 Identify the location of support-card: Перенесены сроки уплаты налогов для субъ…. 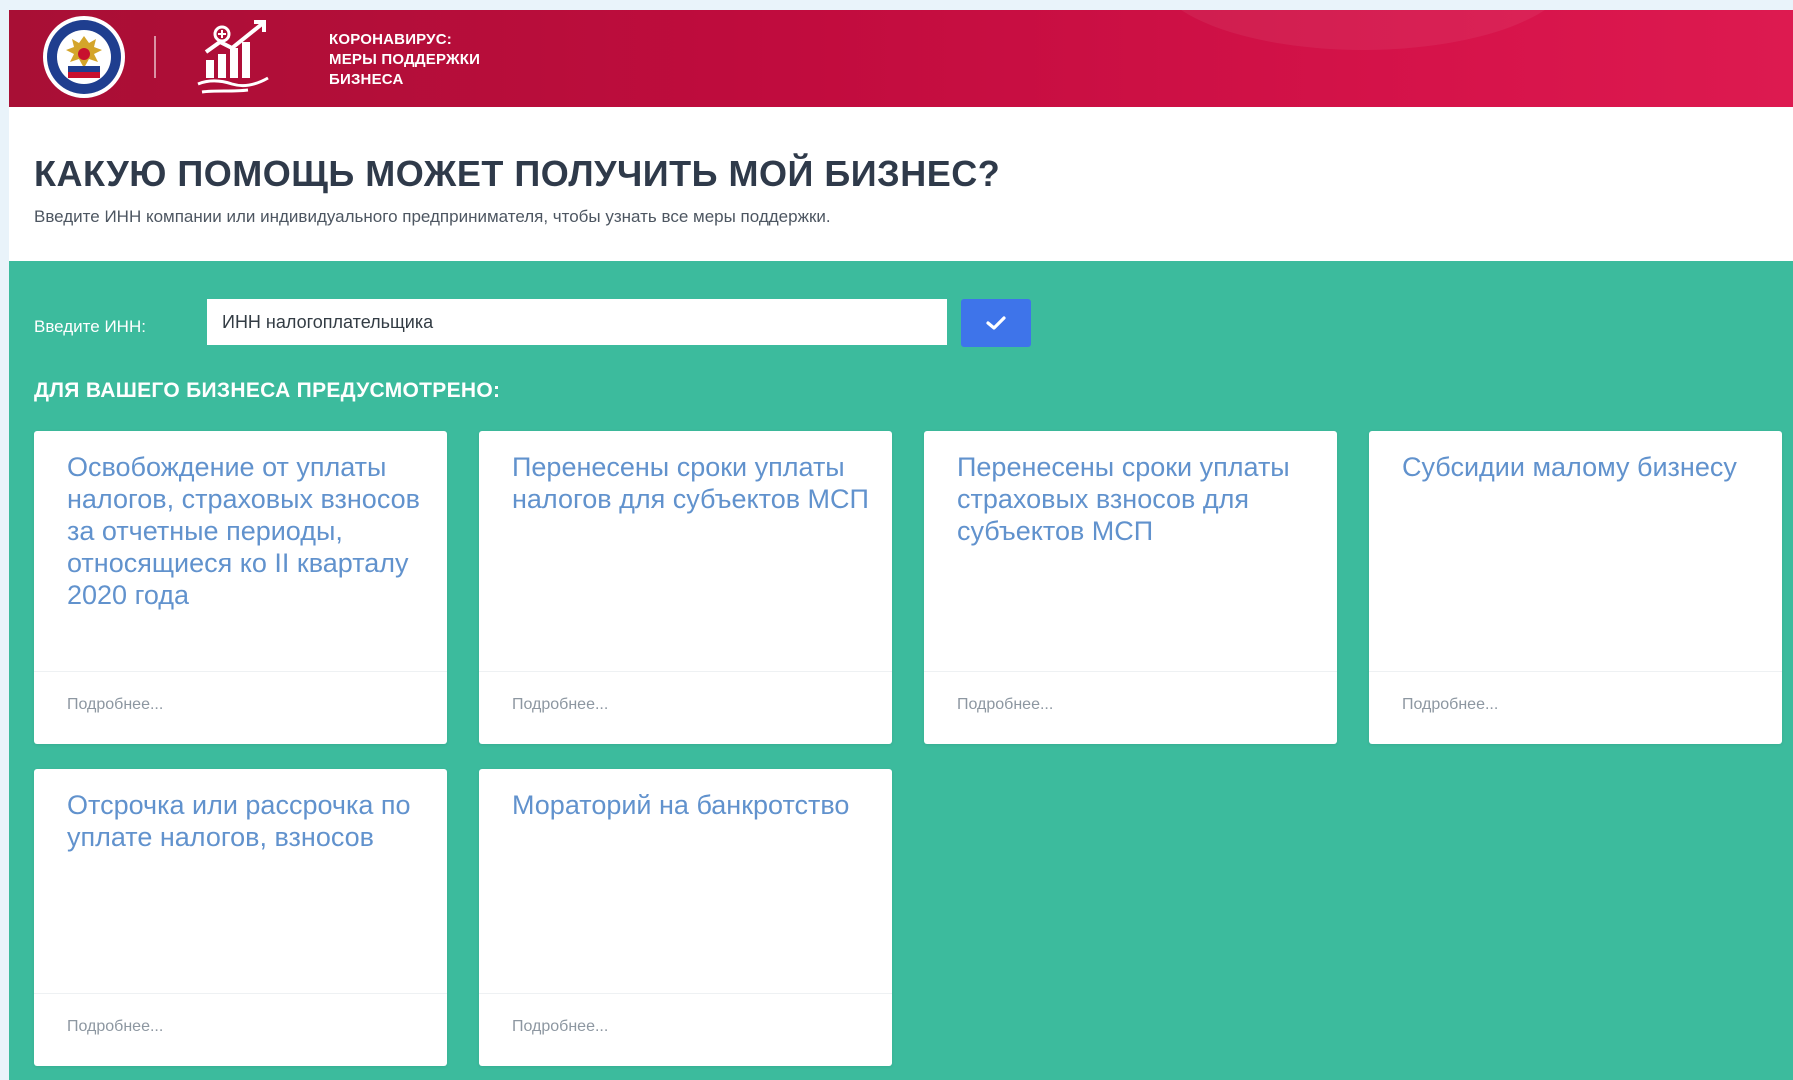
(685, 587).